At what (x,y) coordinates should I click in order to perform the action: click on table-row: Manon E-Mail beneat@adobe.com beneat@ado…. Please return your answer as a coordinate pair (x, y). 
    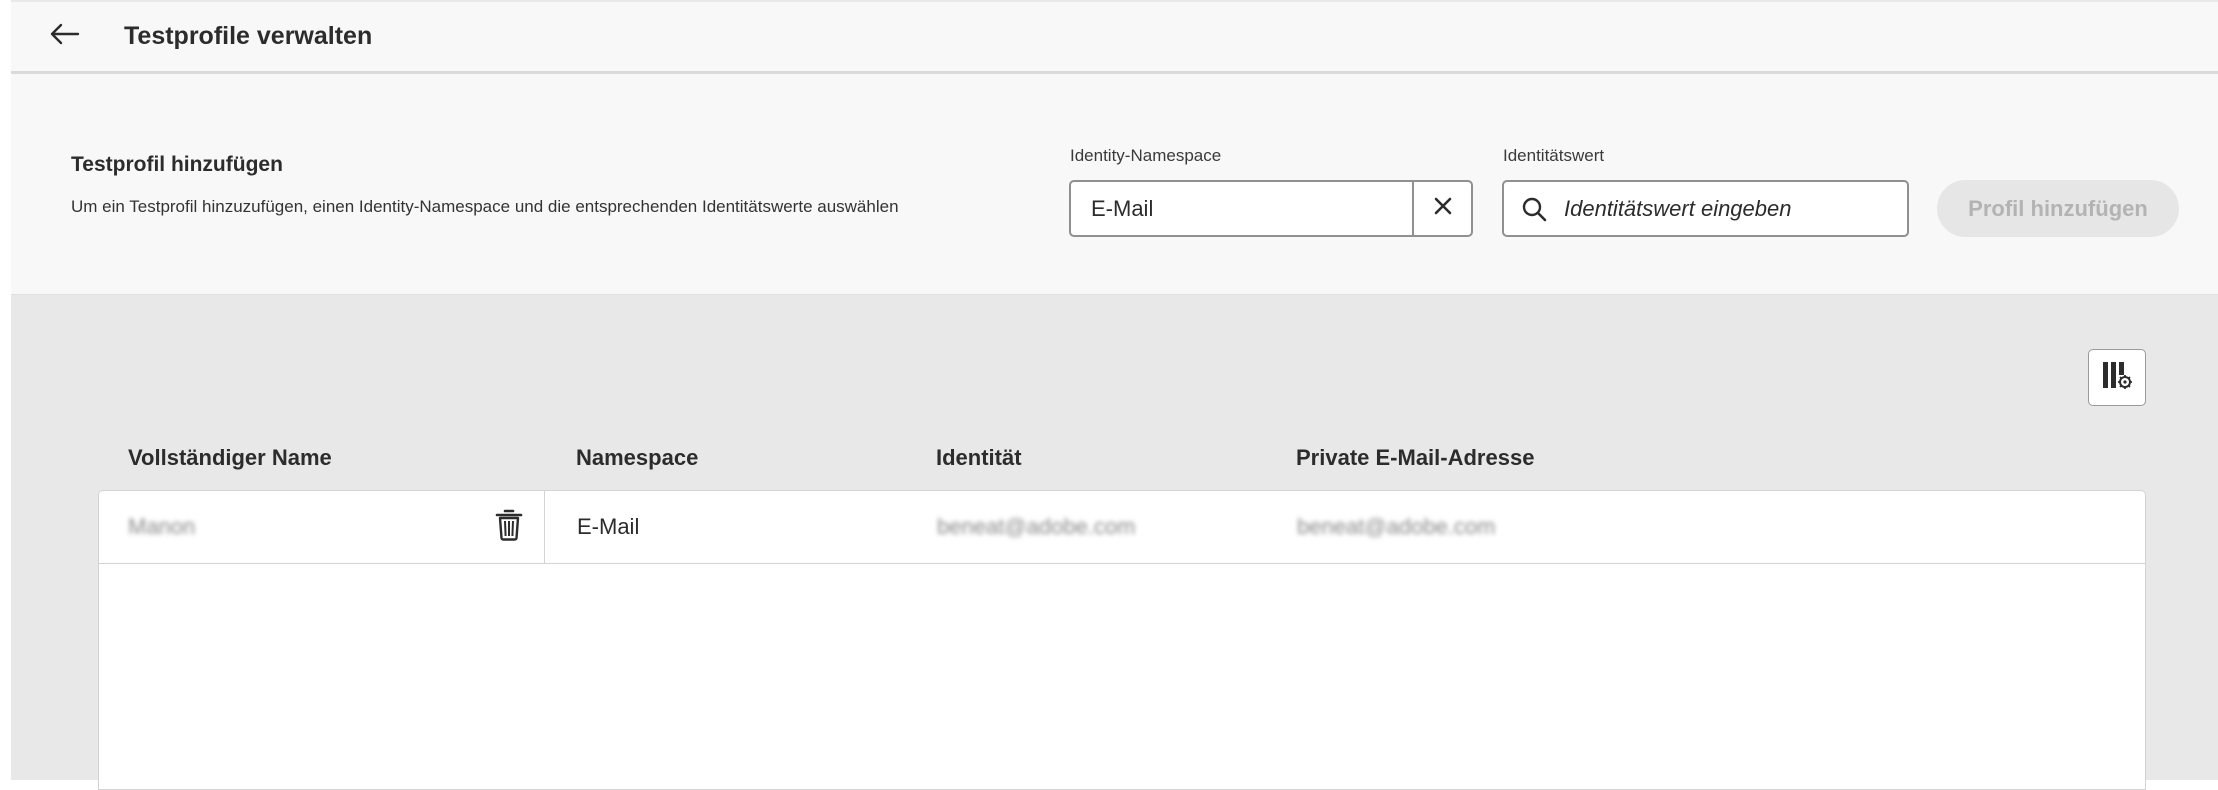
    Looking at the image, I should click on (1122, 527).